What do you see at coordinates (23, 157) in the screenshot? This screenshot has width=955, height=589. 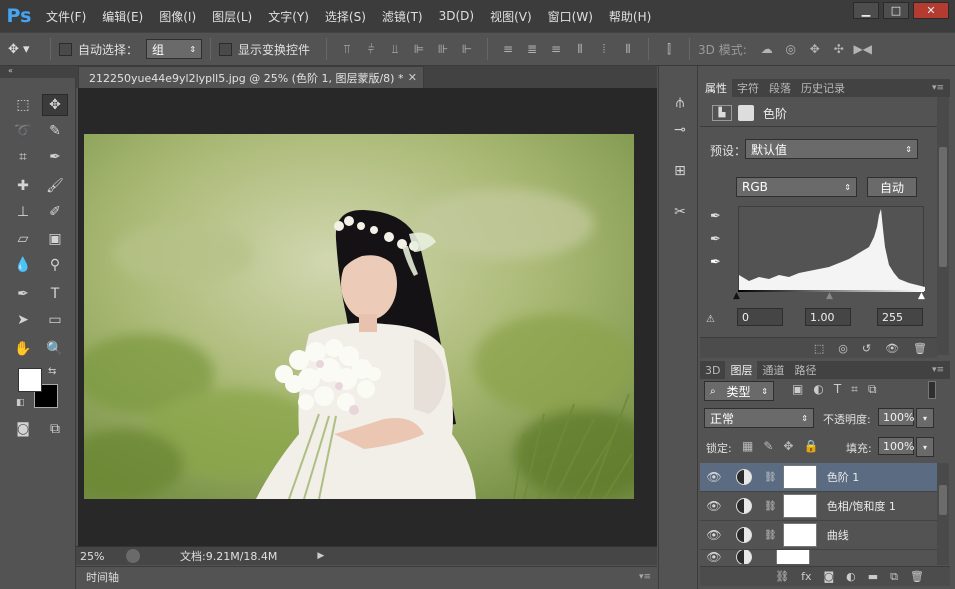 I see `crop-tool-icon: ⌗` at bounding box center [23, 157].